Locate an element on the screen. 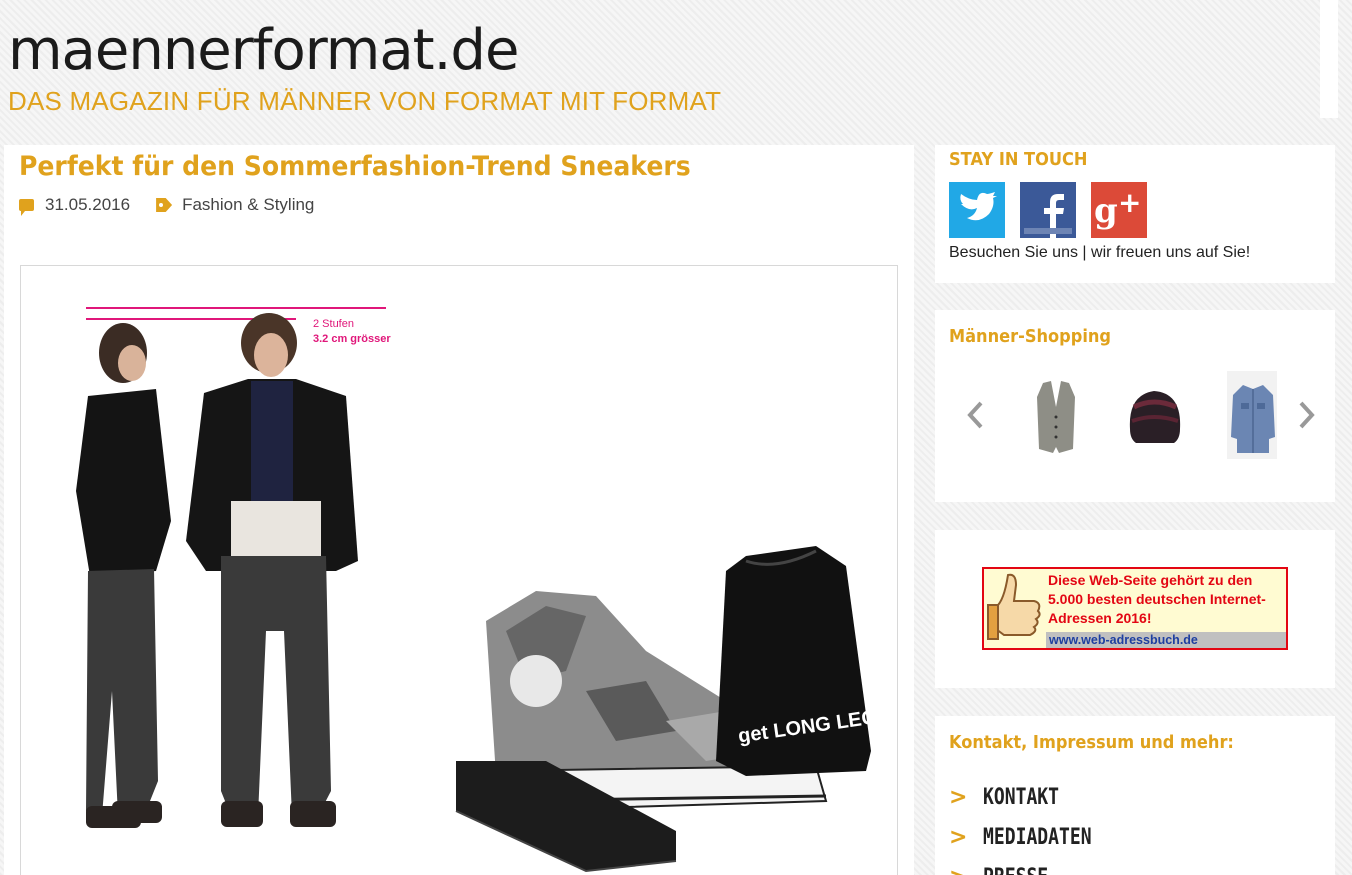 Image resolution: width=1352 pixels, height=875 pixels. site-title: maennerformat.de is located at coordinates (263, 50).